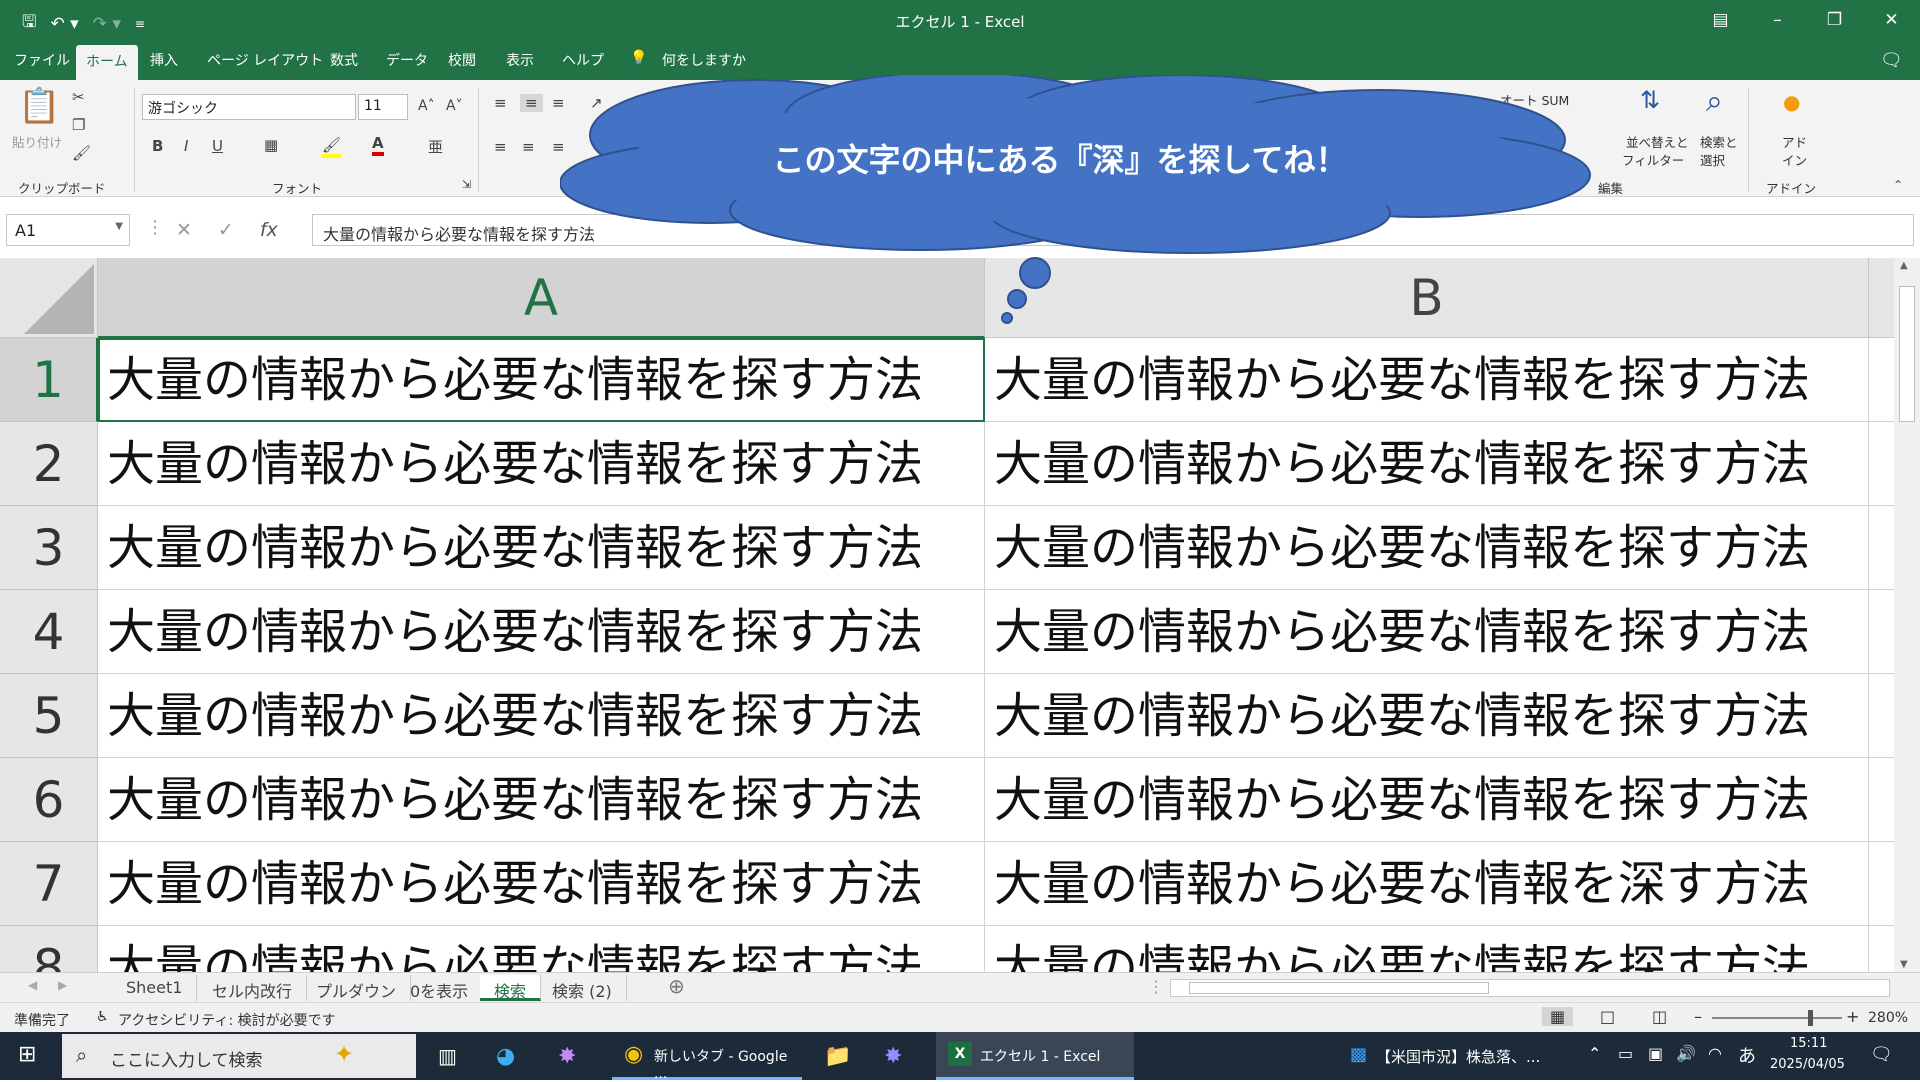 The height and width of the screenshot is (1082, 1920). What do you see at coordinates (462, 60) in the screenshot?
I see `tab-review: 校閲` at bounding box center [462, 60].